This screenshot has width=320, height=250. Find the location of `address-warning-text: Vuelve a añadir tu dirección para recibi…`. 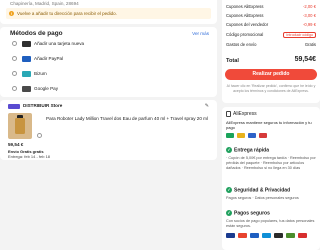

address-warning-text: Vuelve a añadir tu dirección para recibi… is located at coordinates (67, 13).